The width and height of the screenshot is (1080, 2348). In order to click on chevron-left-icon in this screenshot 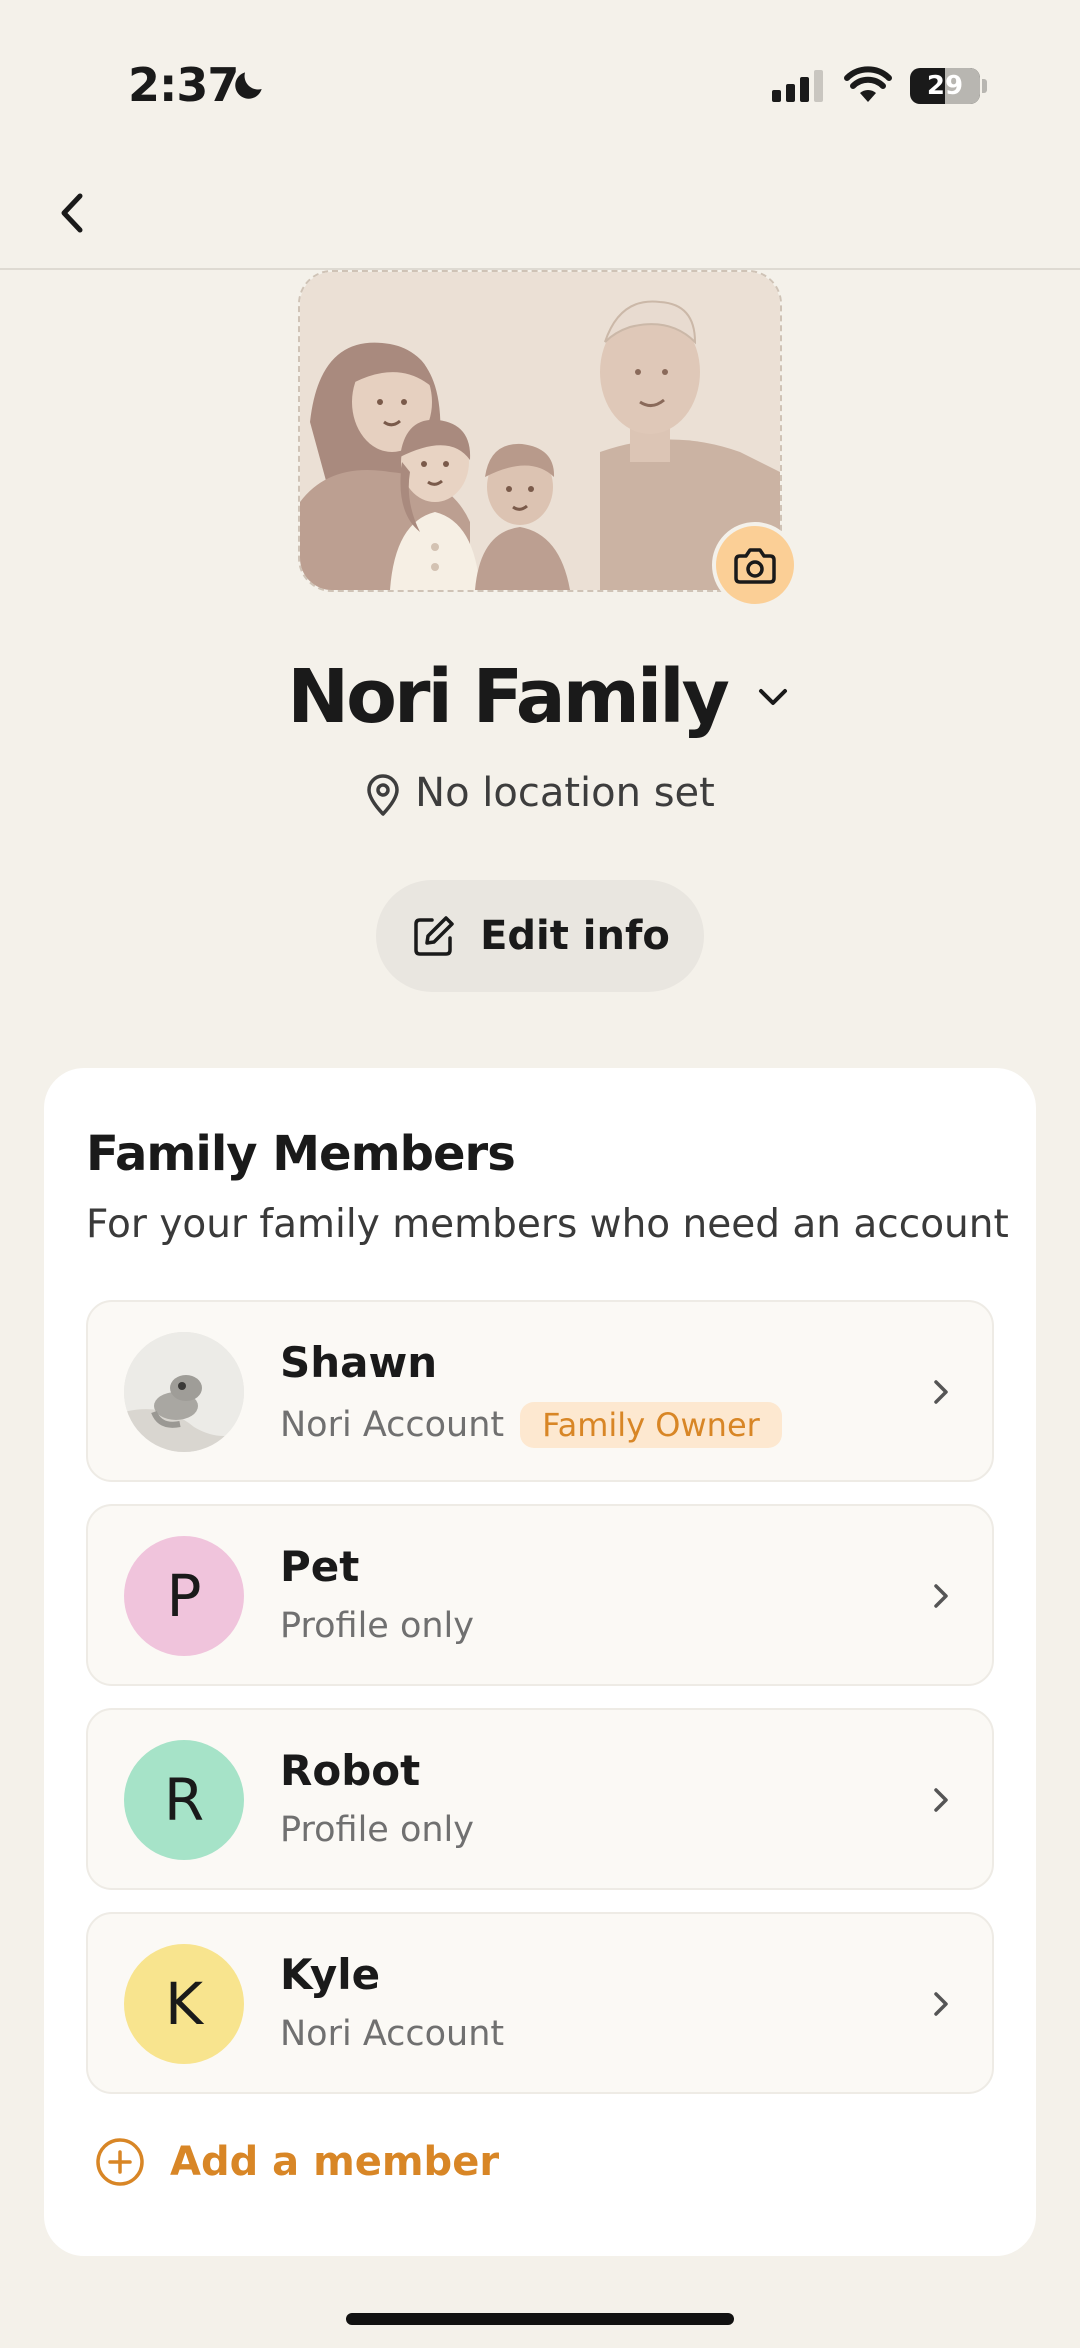, I will do `click(72, 213)`.